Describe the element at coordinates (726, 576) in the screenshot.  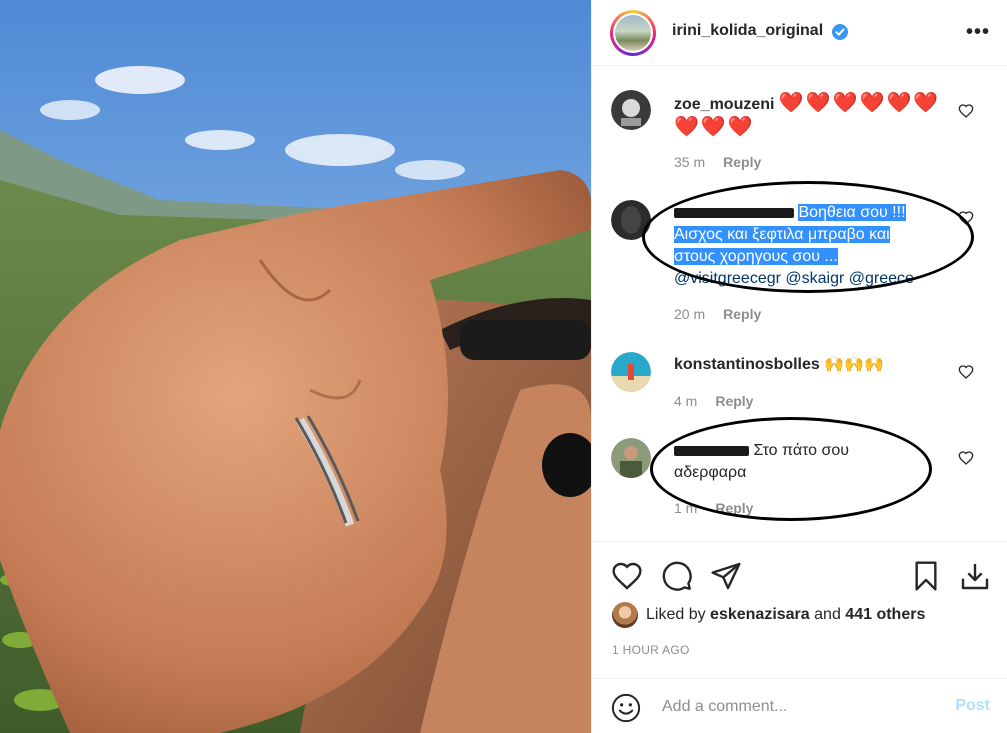
I see `share-icon` at that location.